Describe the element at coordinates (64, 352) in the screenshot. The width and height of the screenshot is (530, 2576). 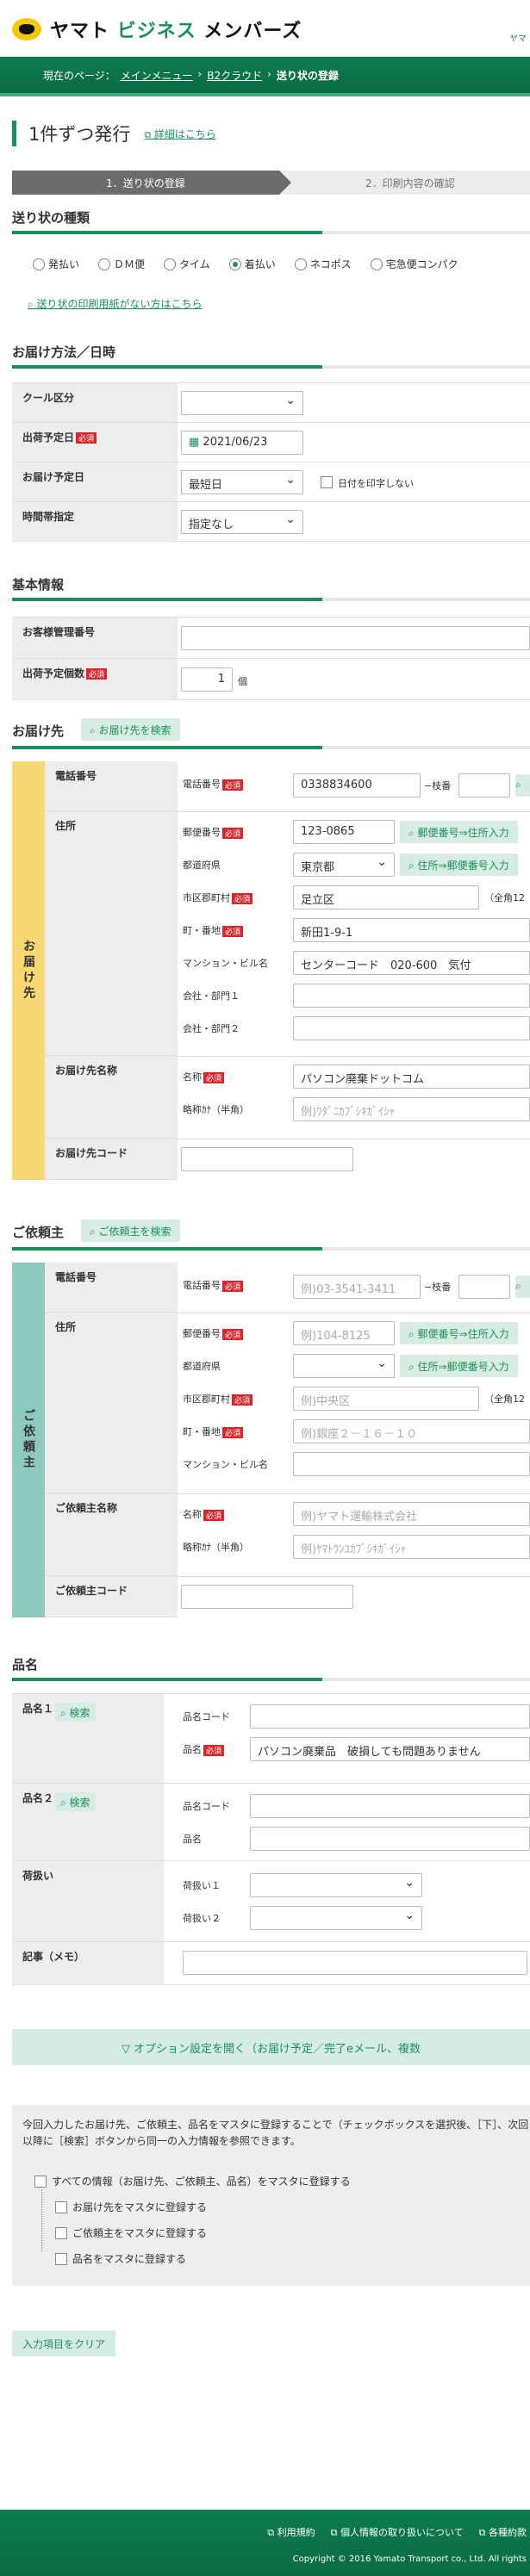
I see `section-title-delivery: お届け方法／日時` at that location.